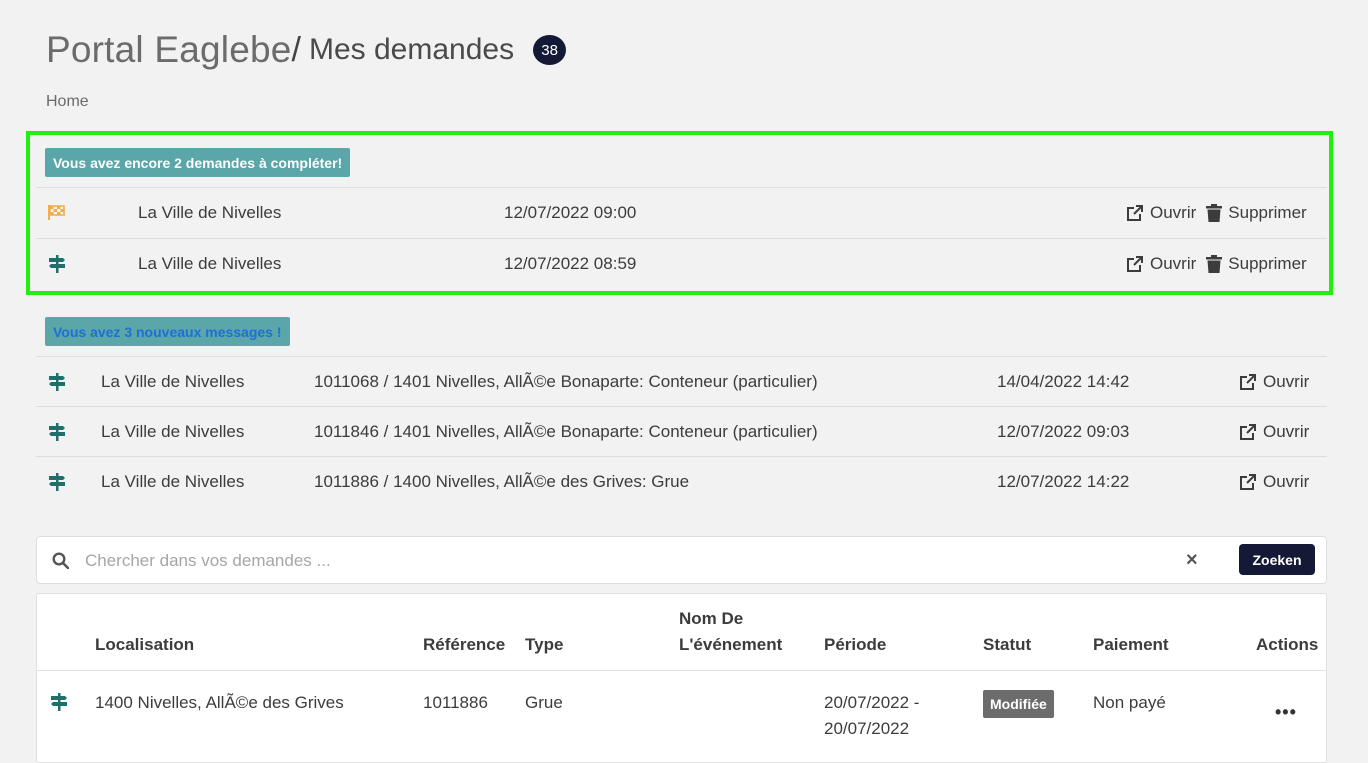 The height and width of the screenshot is (763, 1368). I want to click on cell-localisation: 1400 Nivelles, AllÃ©e des Grives, so click(219, 702).